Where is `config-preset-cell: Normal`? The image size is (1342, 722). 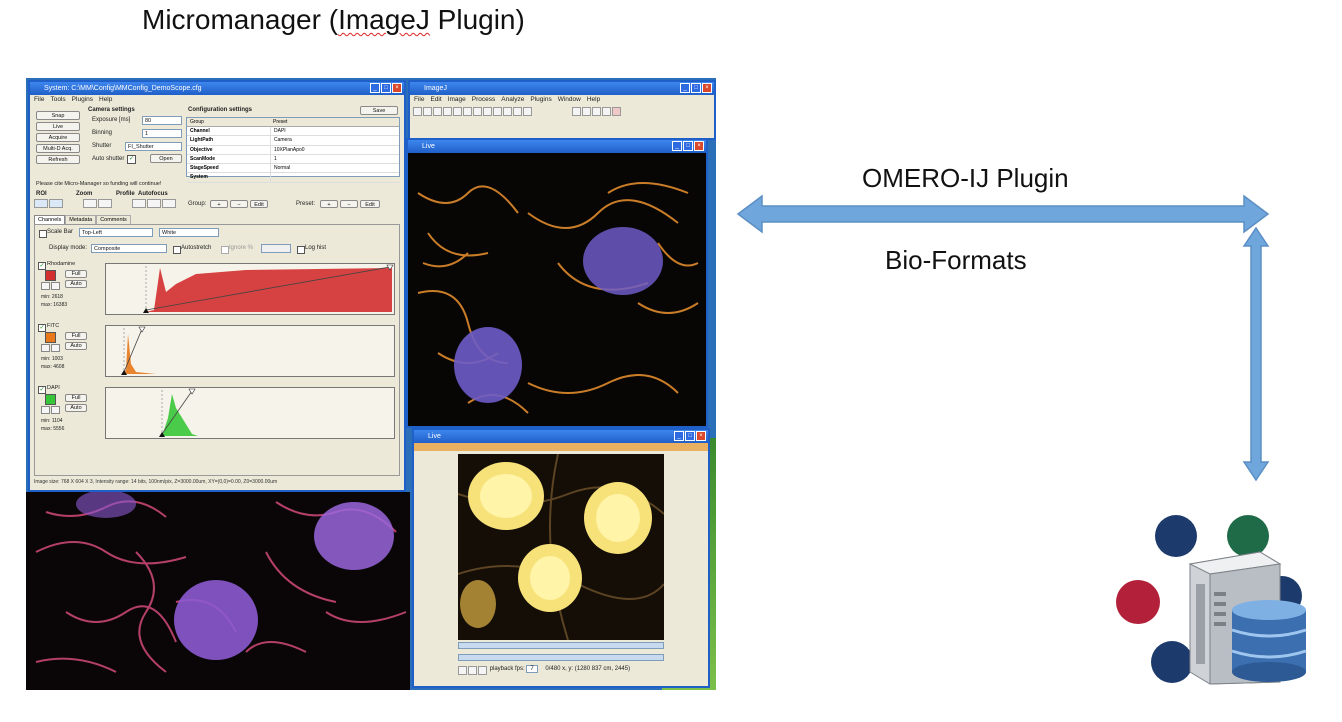
config-preset-cell: Normal is located at coordinates (335, 168).